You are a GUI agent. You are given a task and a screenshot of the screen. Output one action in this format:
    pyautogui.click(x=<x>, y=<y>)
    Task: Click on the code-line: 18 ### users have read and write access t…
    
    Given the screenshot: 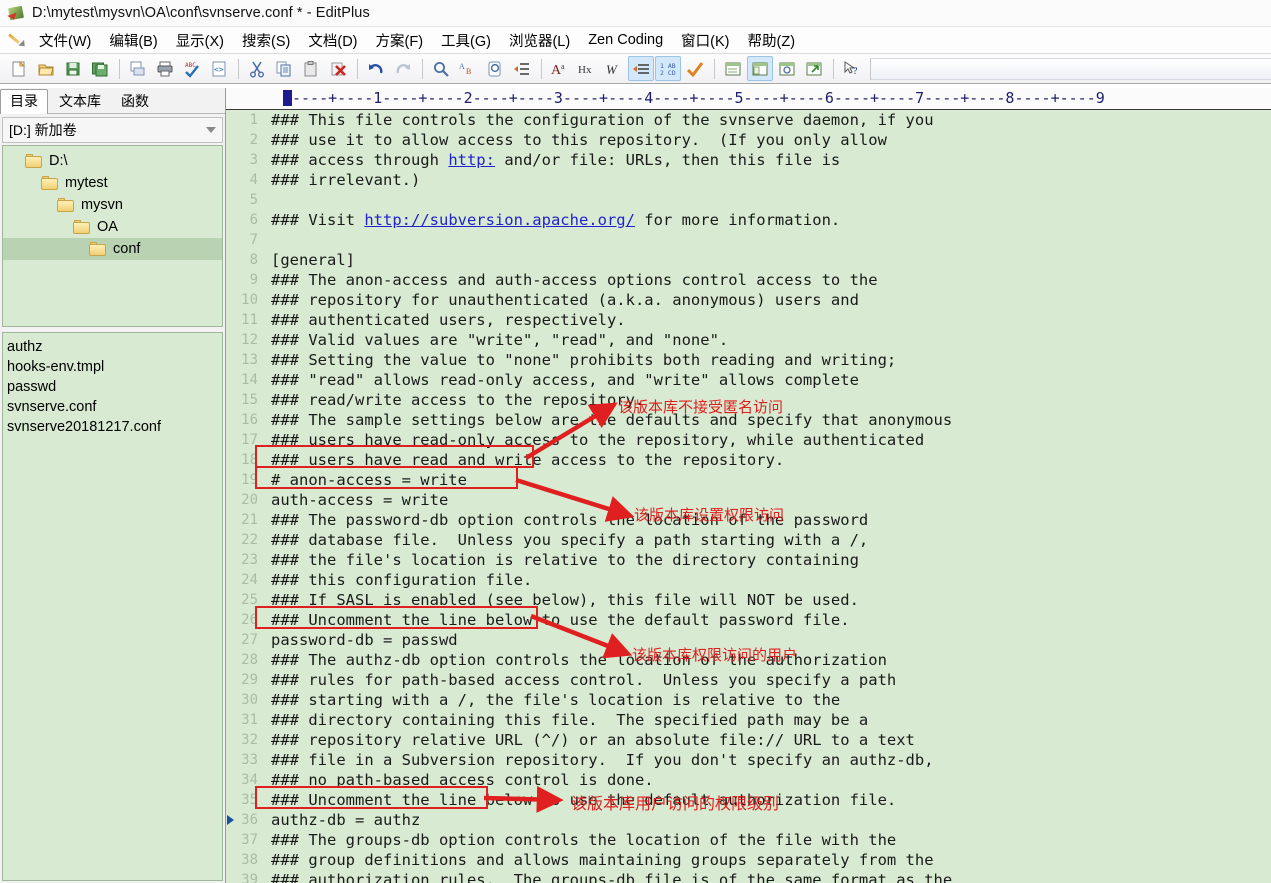 What is the action you would take?
    pyautogui.click(x=748, y=460)
    